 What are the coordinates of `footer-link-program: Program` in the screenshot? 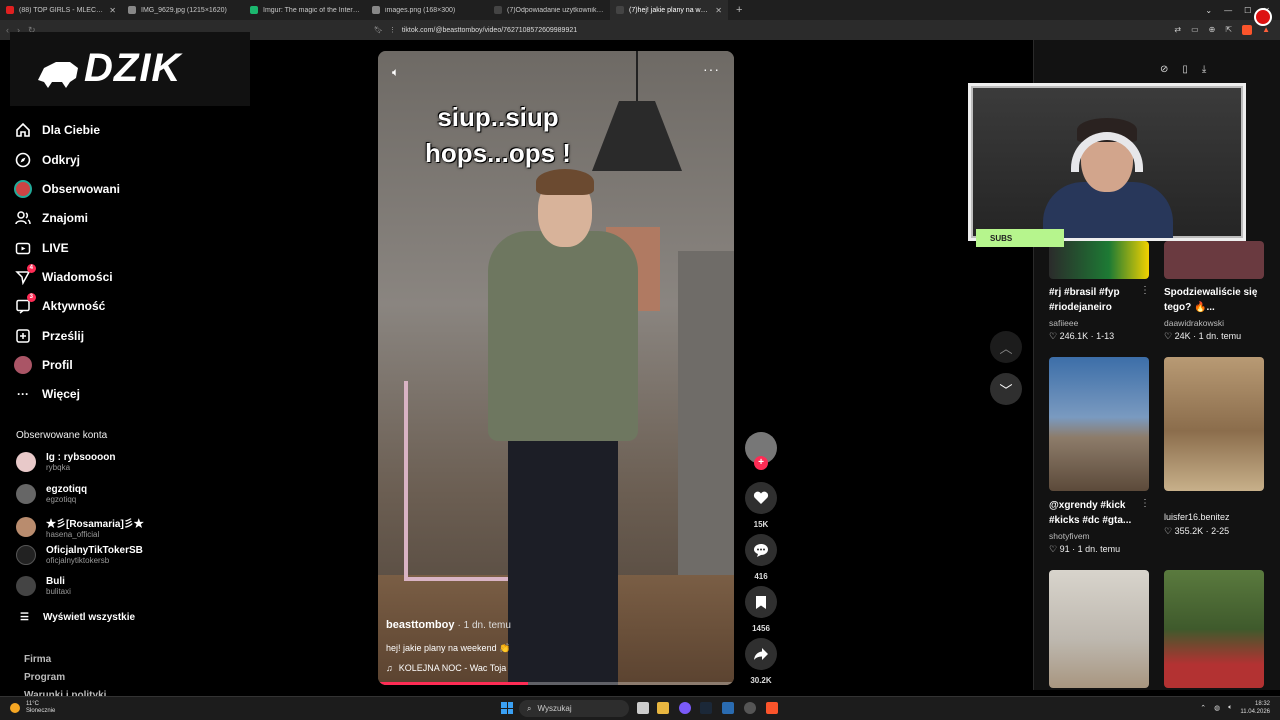 It's located at (44, 677).